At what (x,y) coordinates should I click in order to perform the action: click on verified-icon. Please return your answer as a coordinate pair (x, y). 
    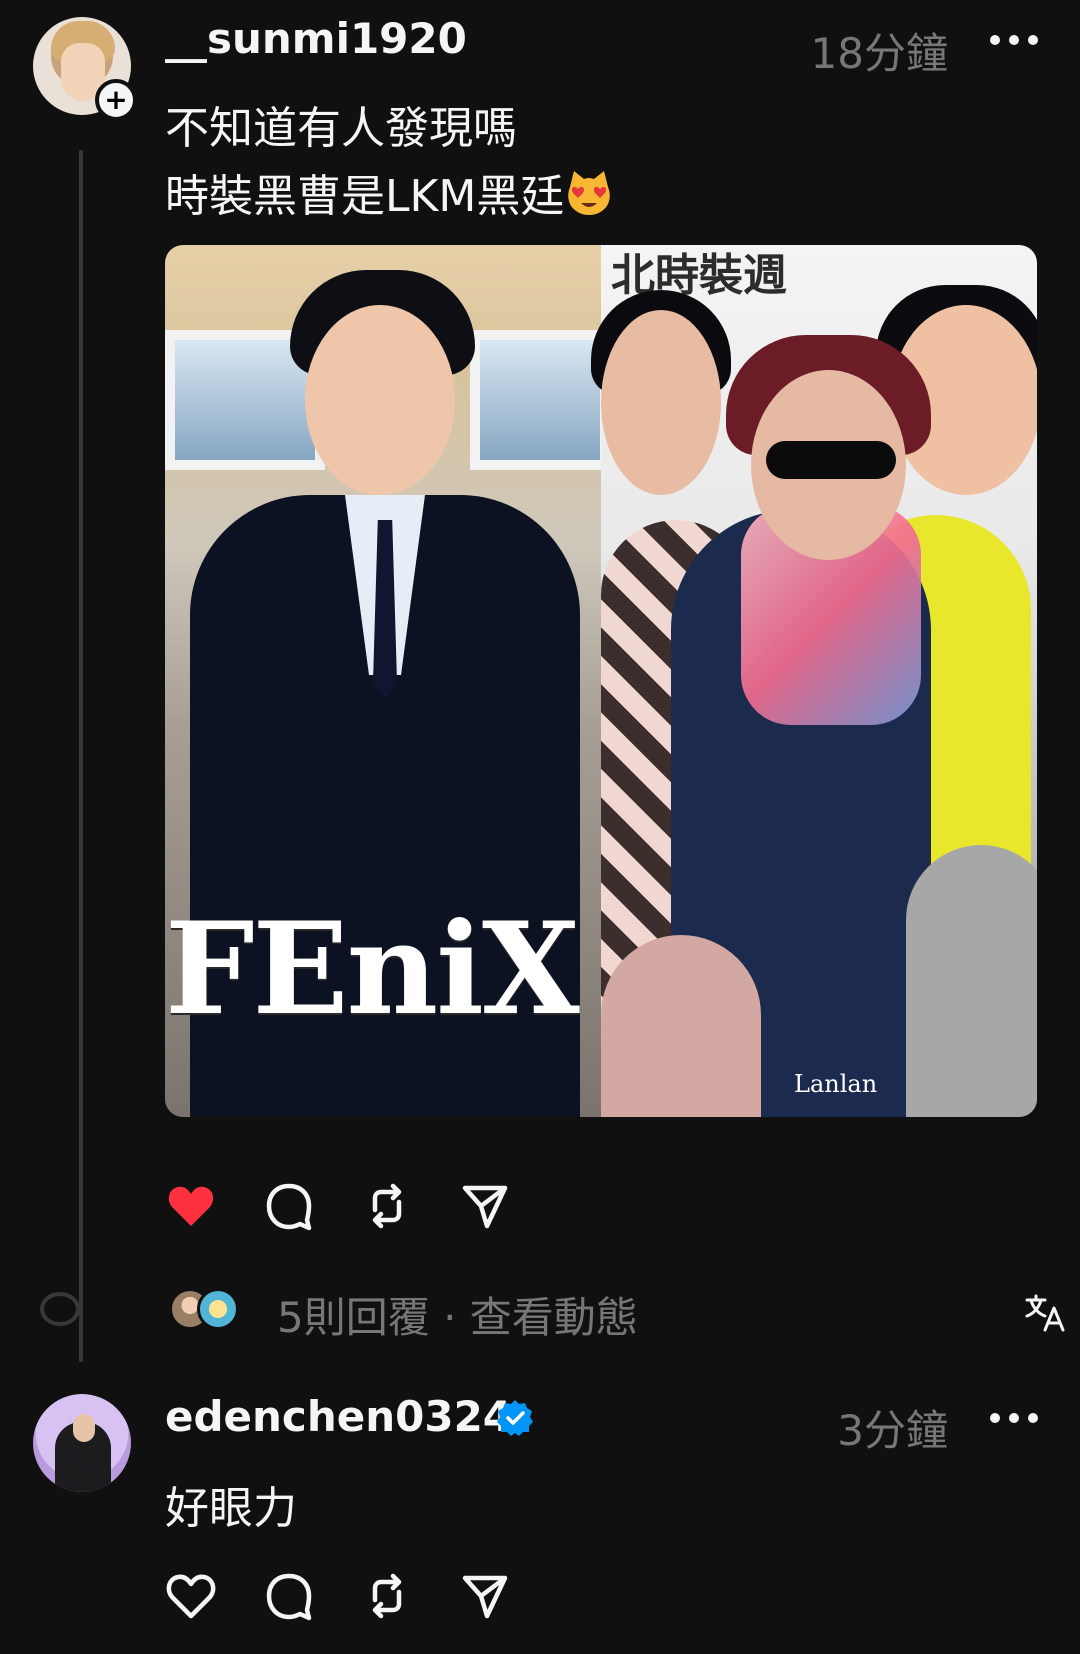
    Looking at the image, I should click on (515, 1418).